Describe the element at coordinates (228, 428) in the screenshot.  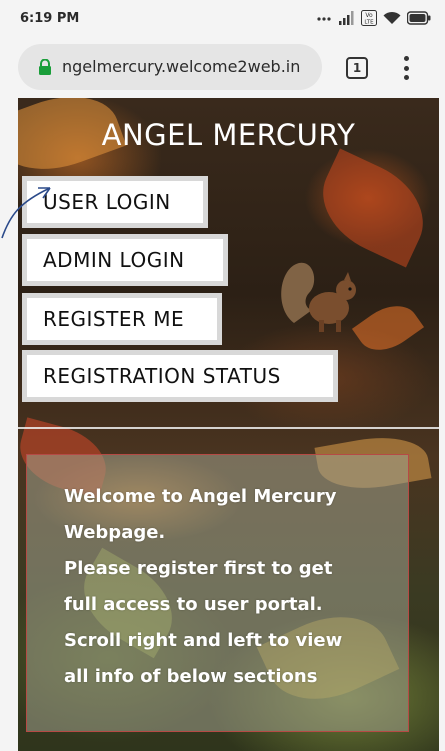
I see `divider` at that location.